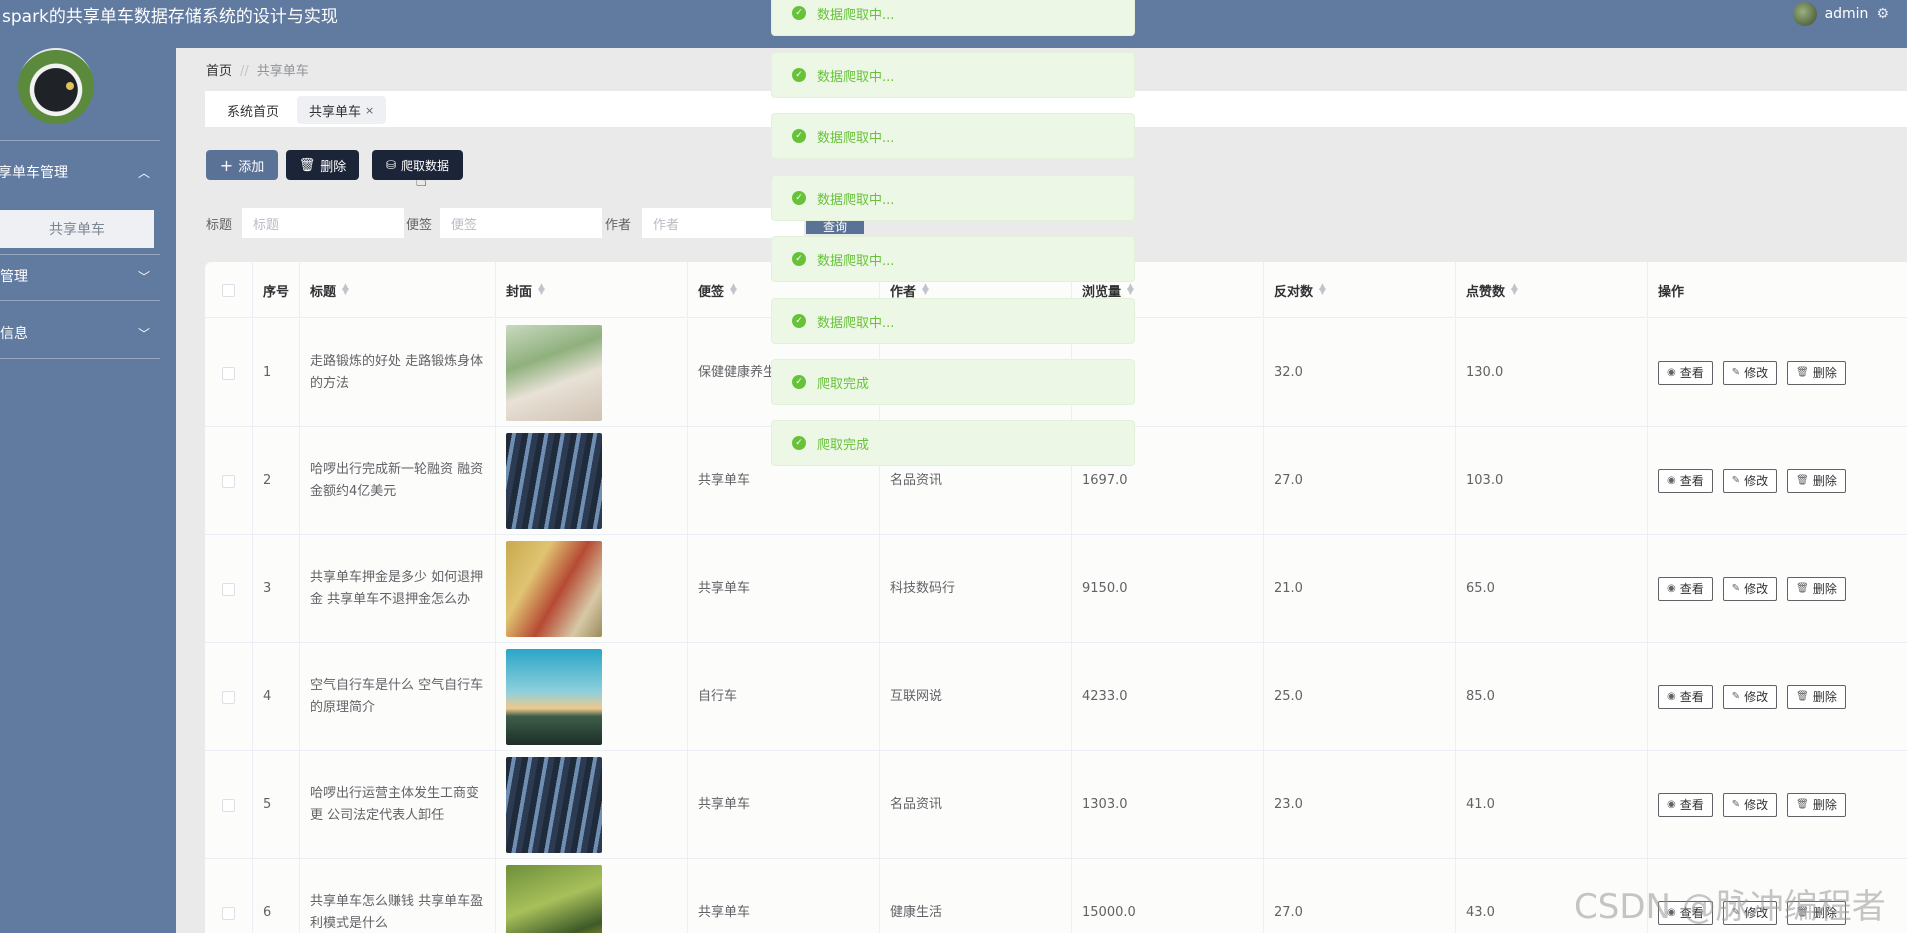  Describe the element at coordinates (521, 223) in the screenshot. I see `search-note-input: 便签` at that location.